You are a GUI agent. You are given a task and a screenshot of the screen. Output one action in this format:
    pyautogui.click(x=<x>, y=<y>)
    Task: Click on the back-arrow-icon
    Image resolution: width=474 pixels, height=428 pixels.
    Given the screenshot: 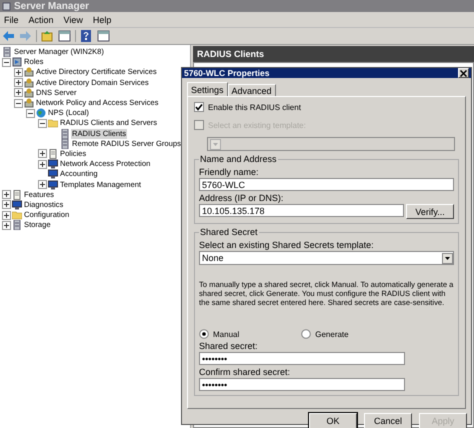 What is the action you would take?
    pyautogui.click(x=8, y=36)
    